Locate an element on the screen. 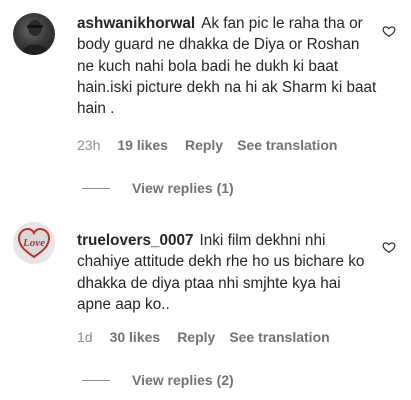 Image resolution: width=411 pixels, height=400 pixels. avatar: Love is located at coordinates (34, 243).